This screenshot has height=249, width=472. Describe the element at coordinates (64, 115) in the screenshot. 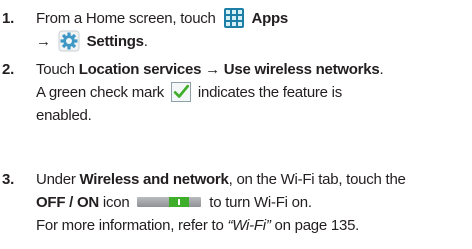

I see `step-text: enabled.` at that location.